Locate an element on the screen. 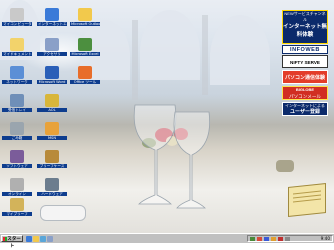  desktop-icon: マイコンピュータ is located at coordinates (17, 23).